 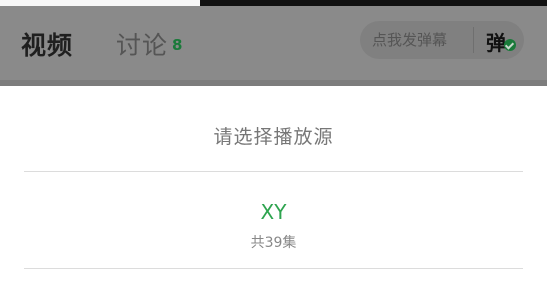 I want to click on discussion-count-badge: 8, so click(x=177, y=45).